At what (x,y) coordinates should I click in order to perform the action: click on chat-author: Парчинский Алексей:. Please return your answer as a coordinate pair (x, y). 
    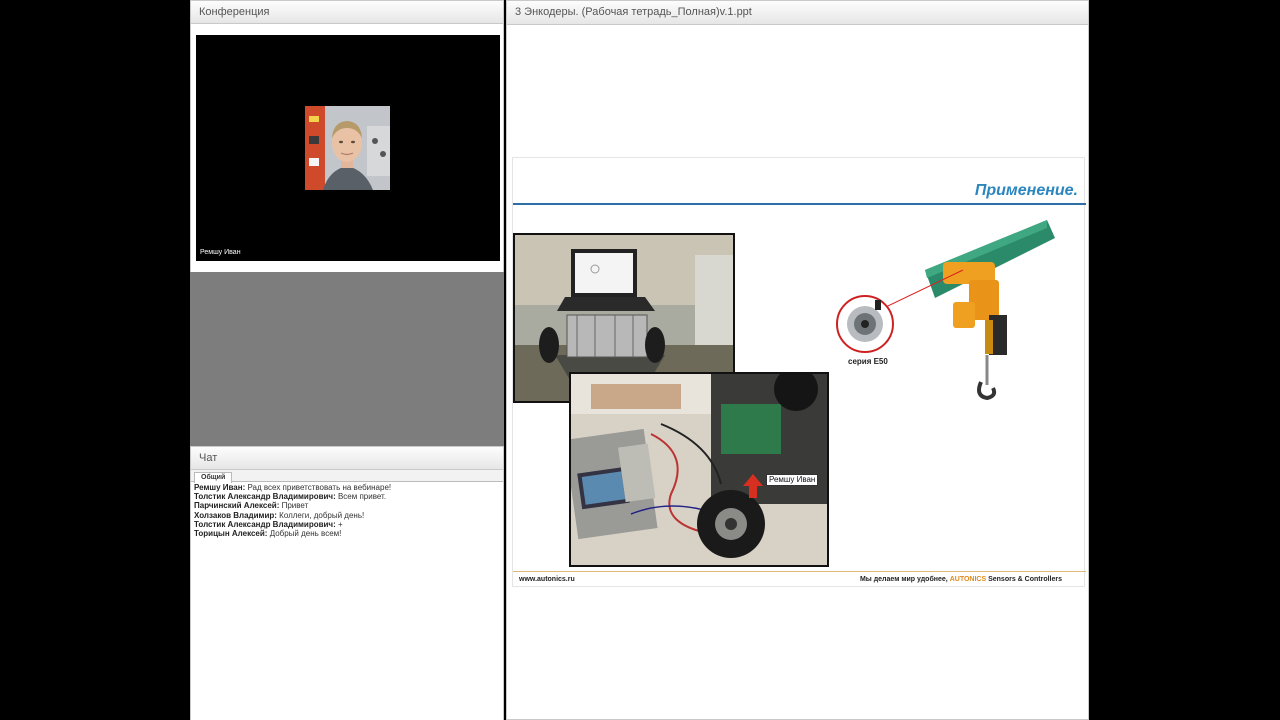
    Looking at the image, I should click on (237, 506).